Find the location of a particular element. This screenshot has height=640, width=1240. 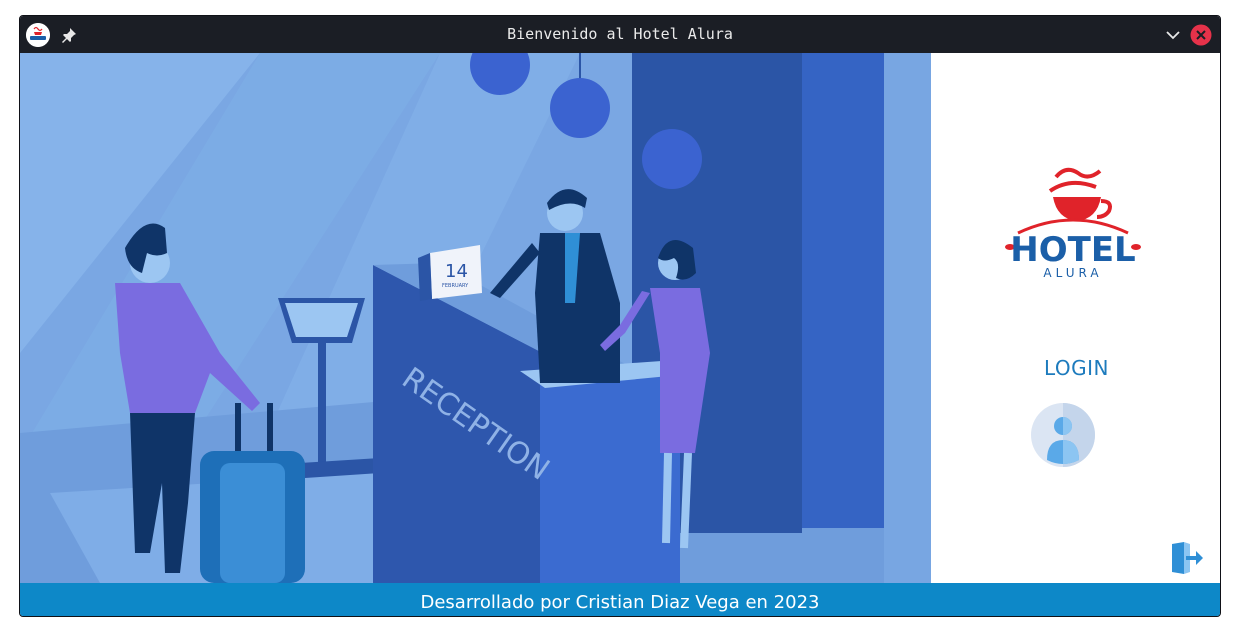

title-bar: Bienvenido al Hotel Alura is located at coordinates (620, 34).